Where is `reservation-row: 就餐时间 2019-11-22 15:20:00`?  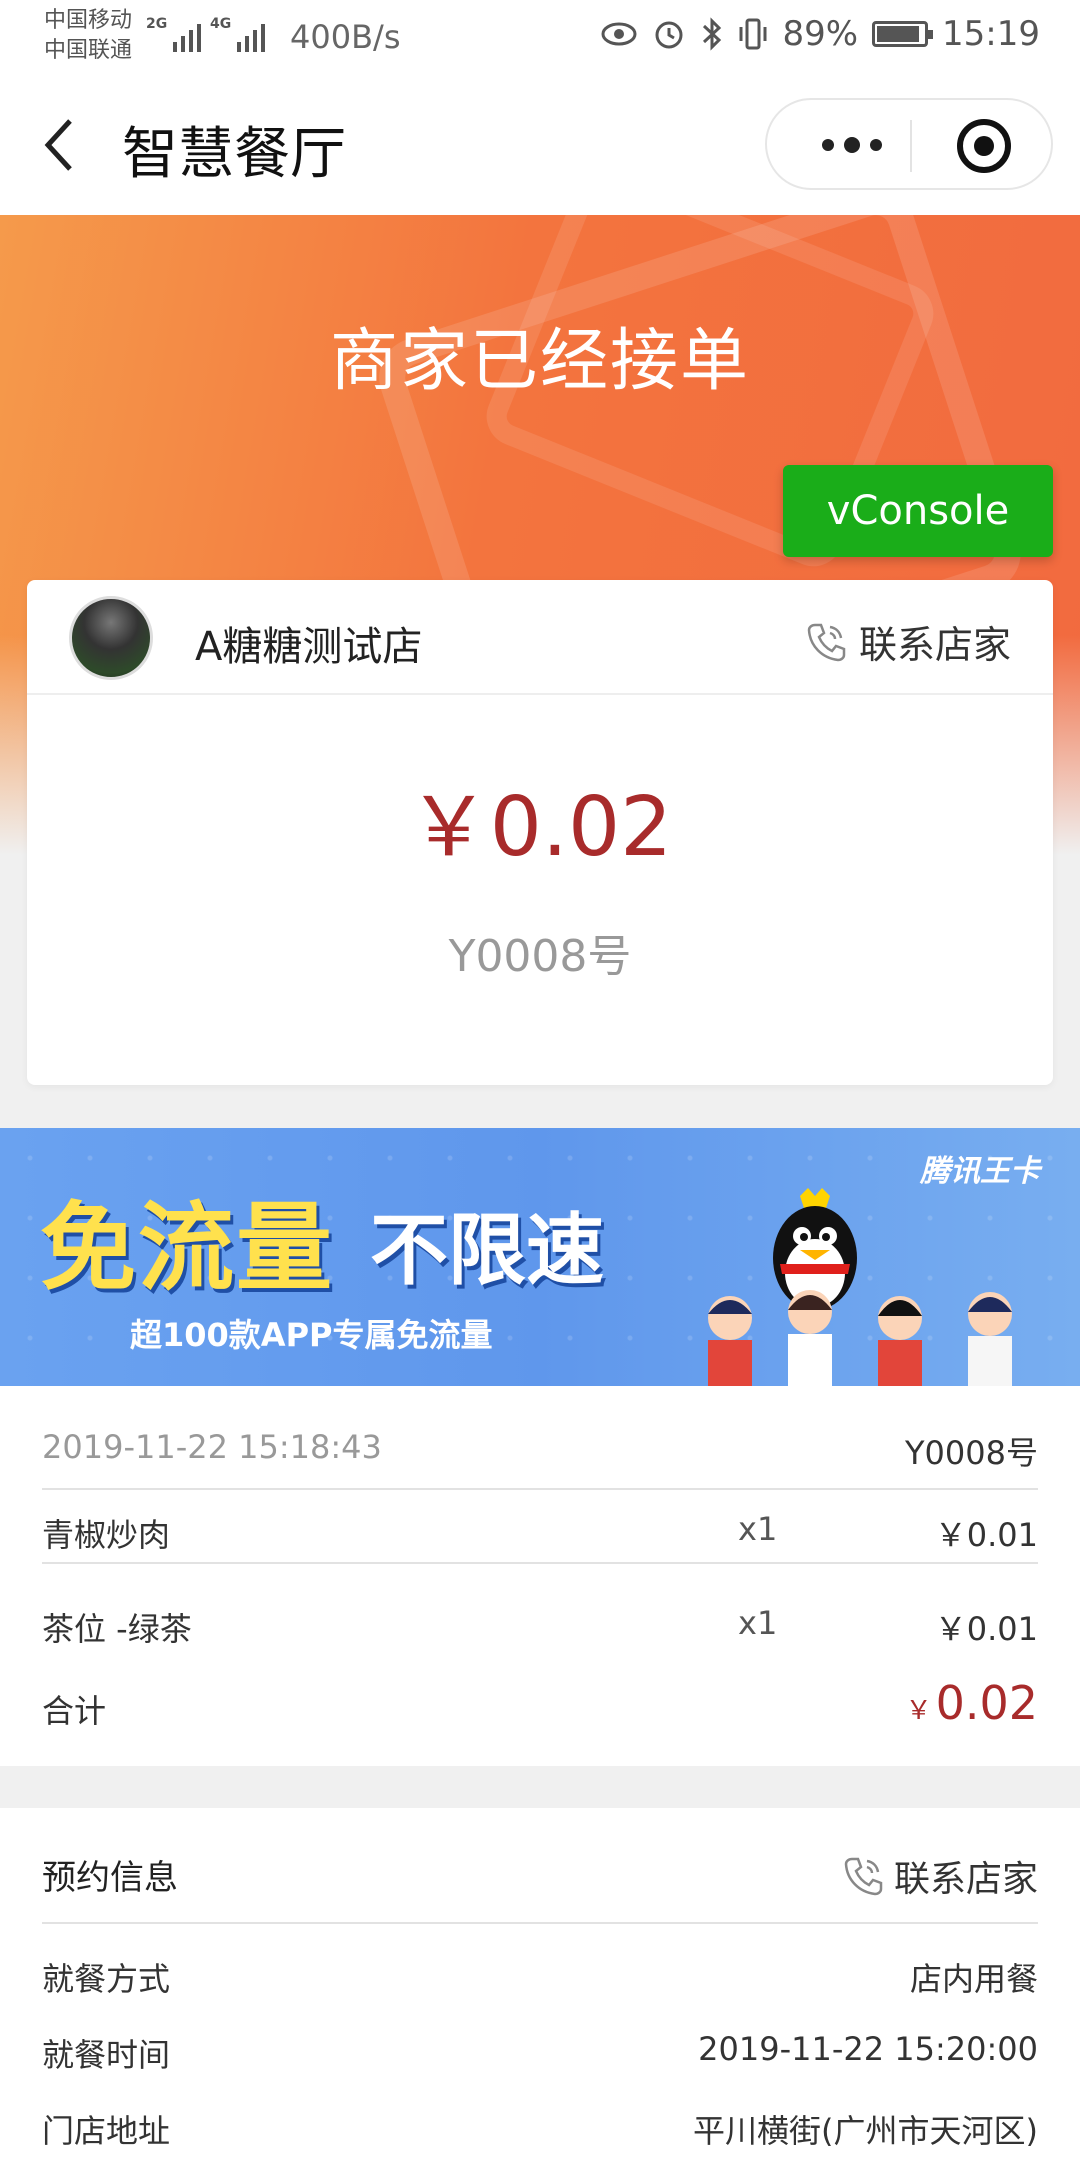 reservation-row: 就餐时间 2019-11-22 15:20:00 is located at coordinates (540, 2053).